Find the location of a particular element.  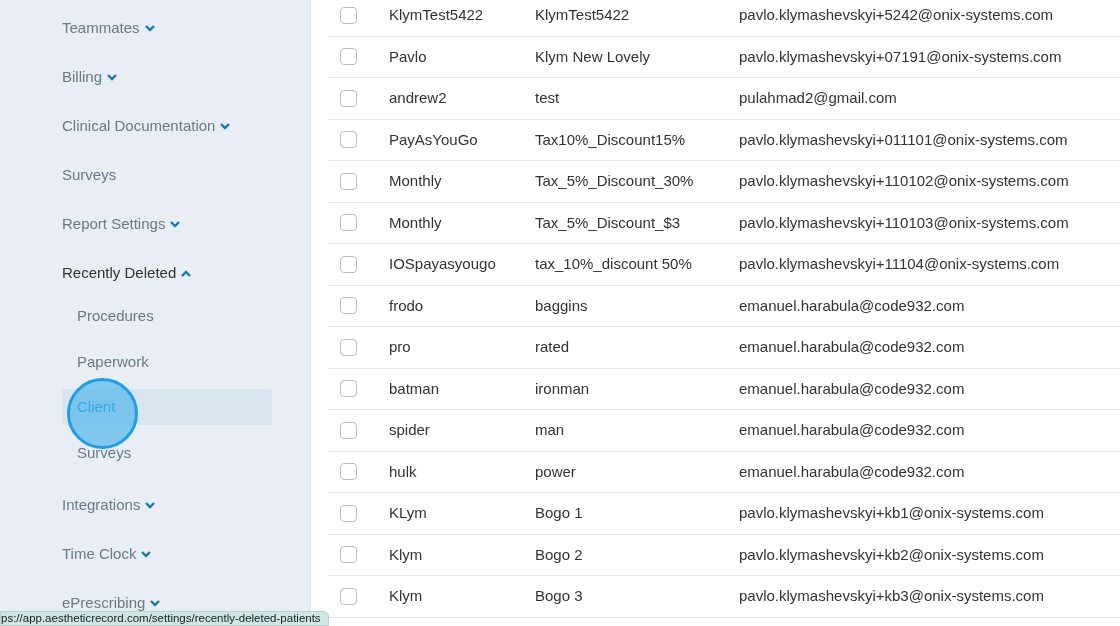

table-cell-text: andrew2 is located at coordinates (418, 98).